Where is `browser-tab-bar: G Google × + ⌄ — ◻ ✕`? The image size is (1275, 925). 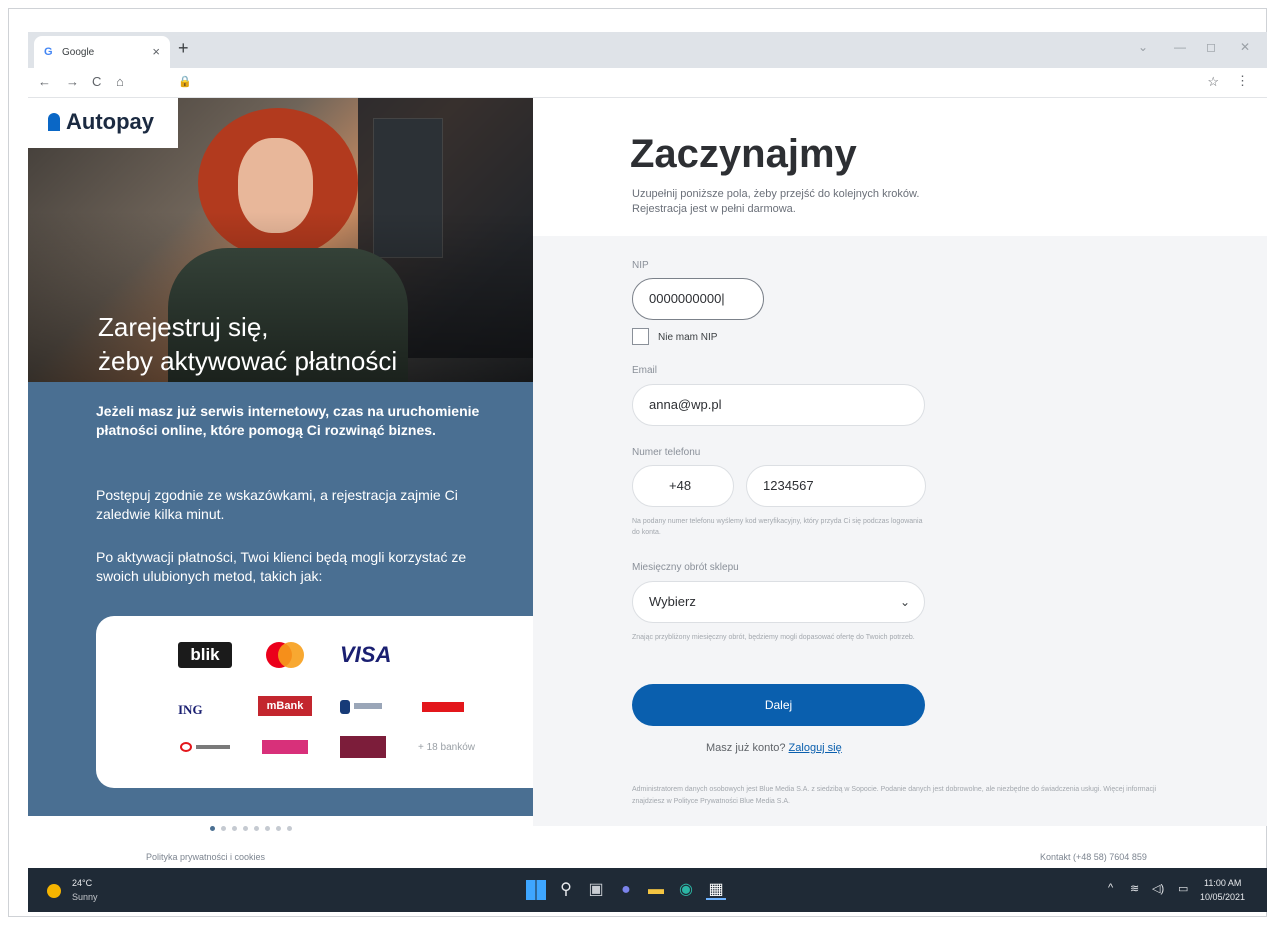 browser-tab-bar: G Google × + ⌄ — ◻ ✕ is located at coordinates (647, 50).